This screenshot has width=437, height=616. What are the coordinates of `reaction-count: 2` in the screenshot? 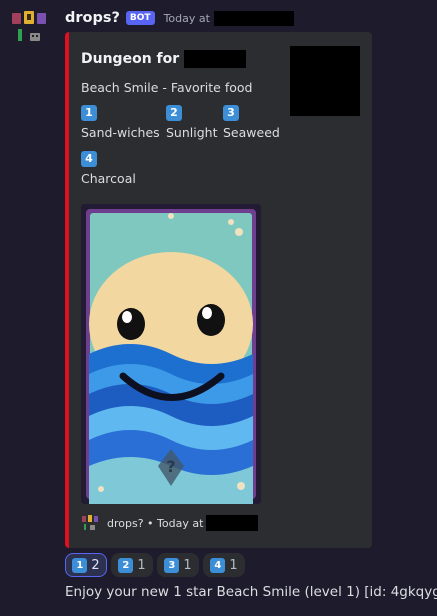 It's located at (95, 565).